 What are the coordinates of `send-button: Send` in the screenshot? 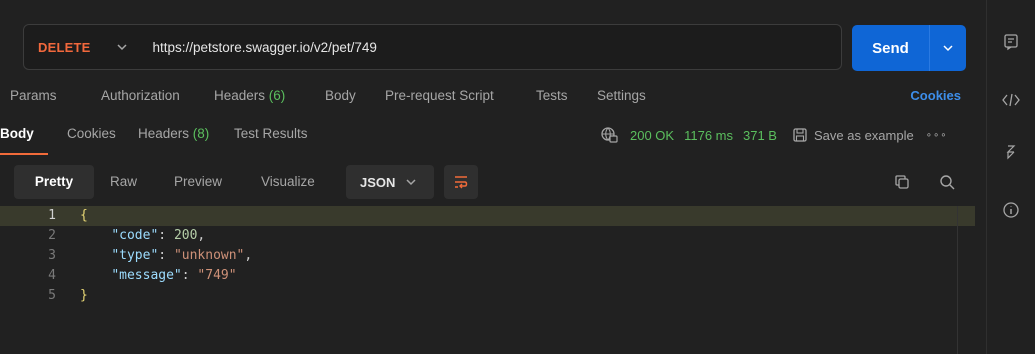 It's located at (909, 48).